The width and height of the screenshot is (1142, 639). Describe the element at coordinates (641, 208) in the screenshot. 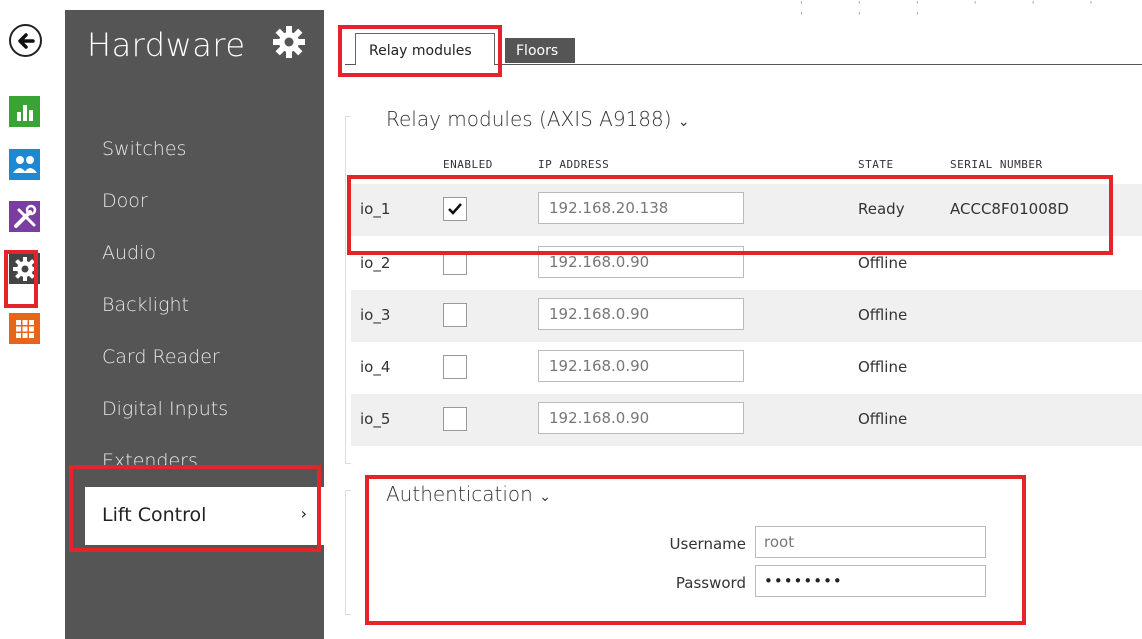

I see `ip-address-input: 192.168.20.138` at that location.